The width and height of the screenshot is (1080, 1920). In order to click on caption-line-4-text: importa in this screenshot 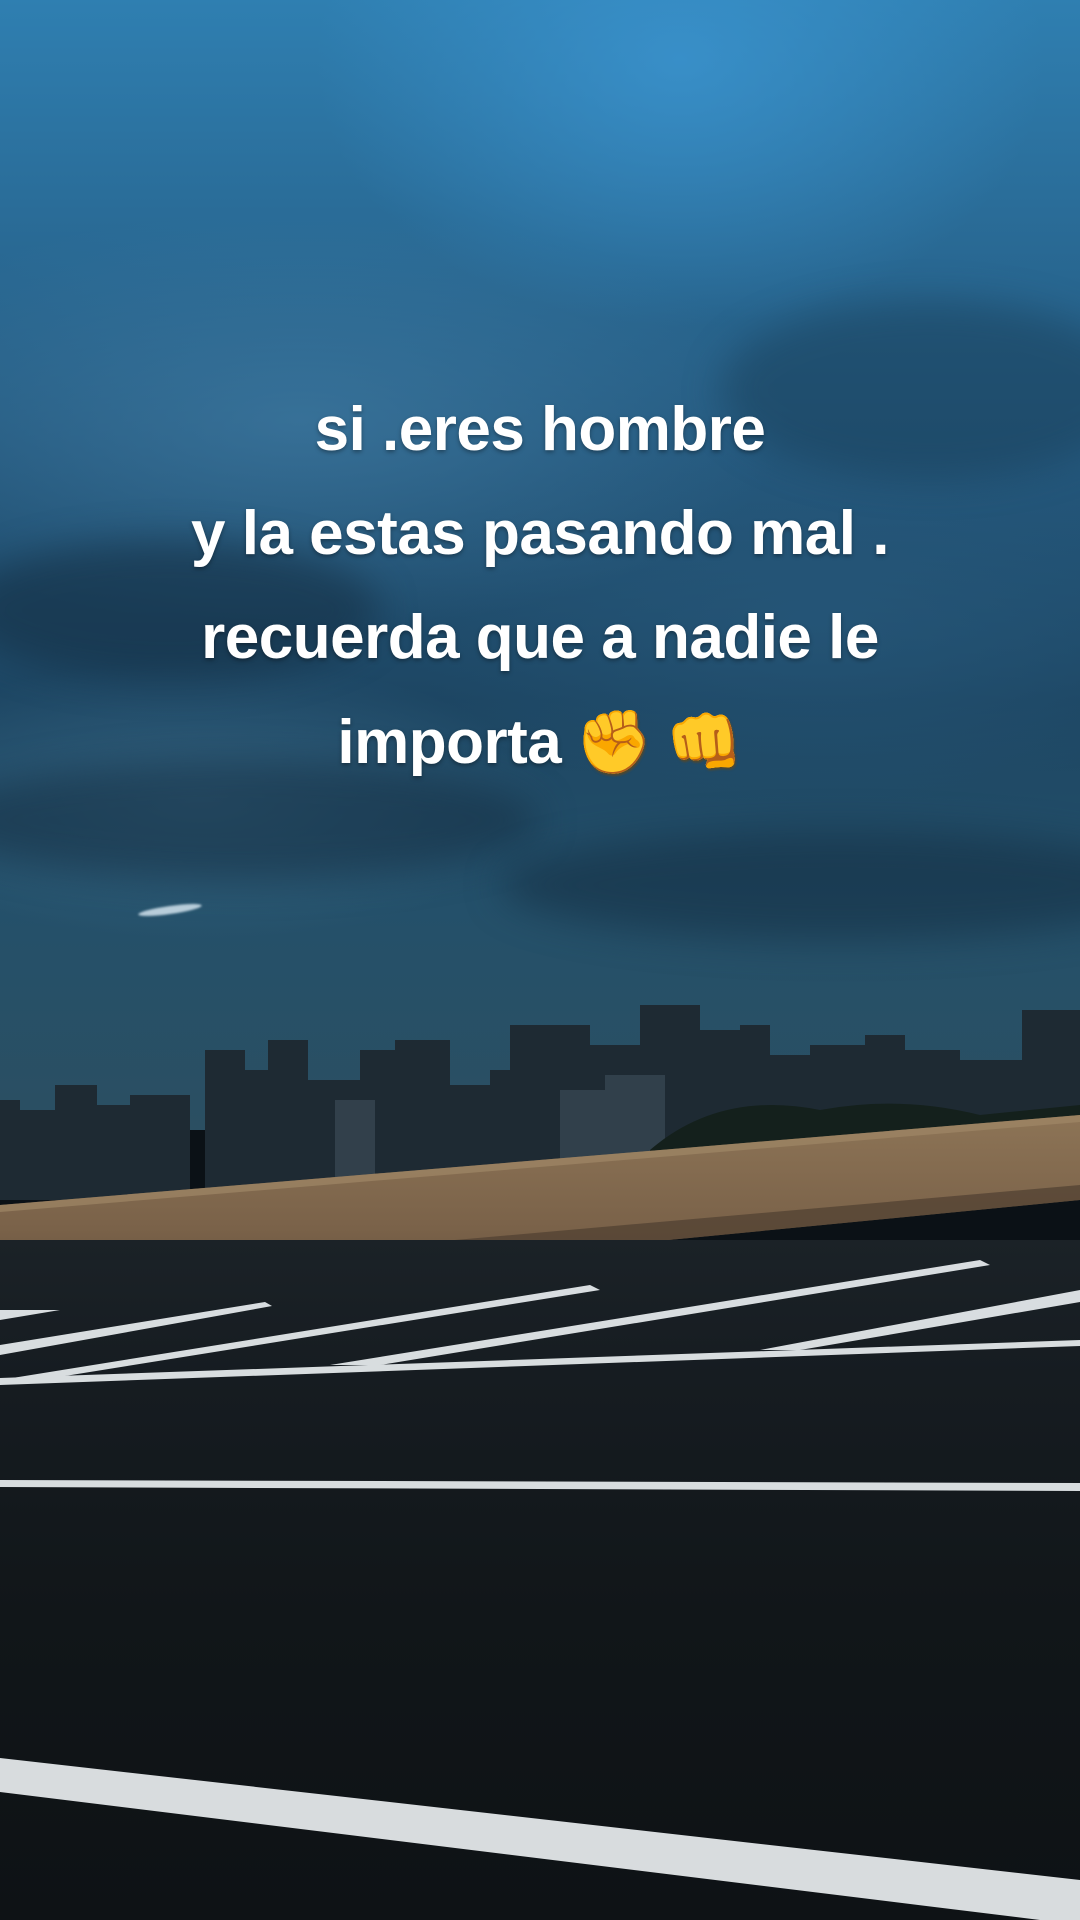, I will do `click(449, 742)`.